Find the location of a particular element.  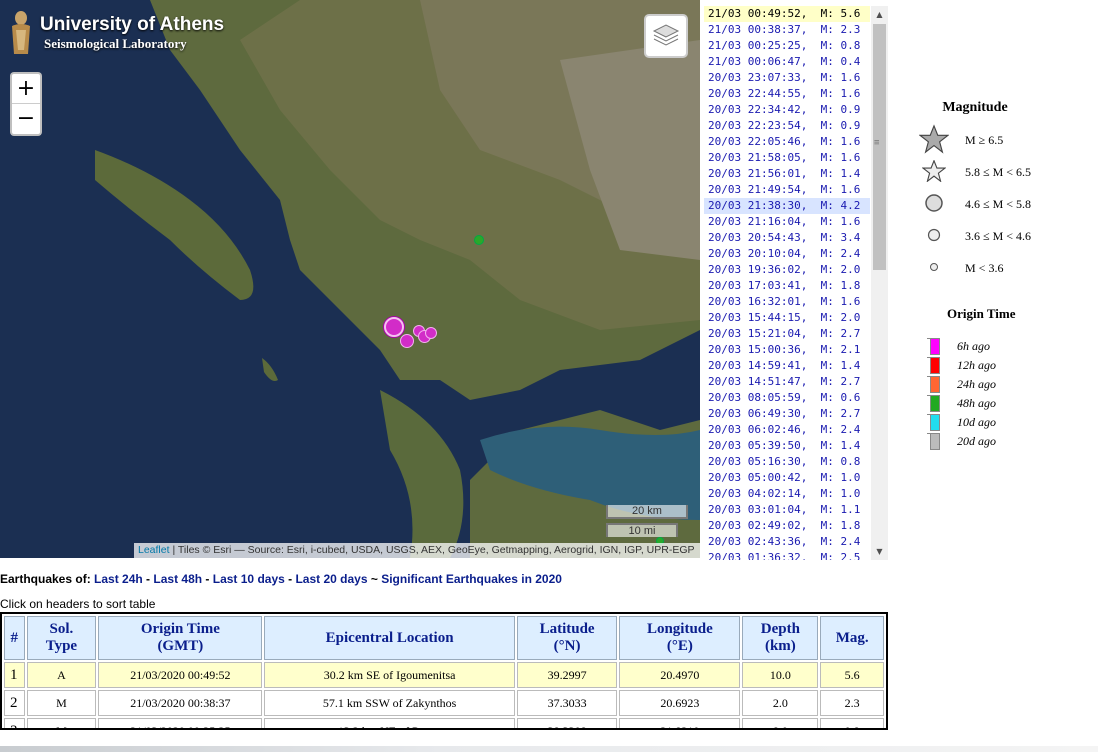

event-list-item: 20/03 21:58:05, M: 1.6 is located at coordinates (787, 158).